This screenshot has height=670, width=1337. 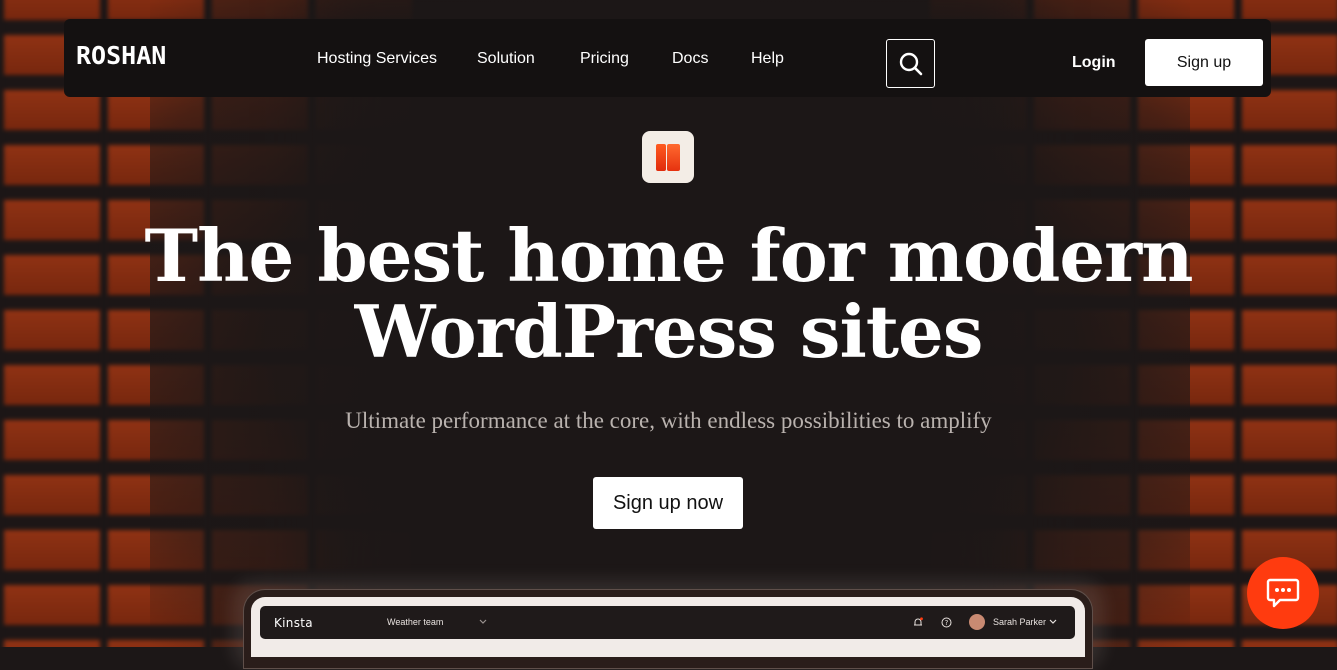 What do you see at coordinates (377, 59) in the screenshot?
I see `nav-link-hosting-services: Hosting Services` at bounding box center [377, 59].